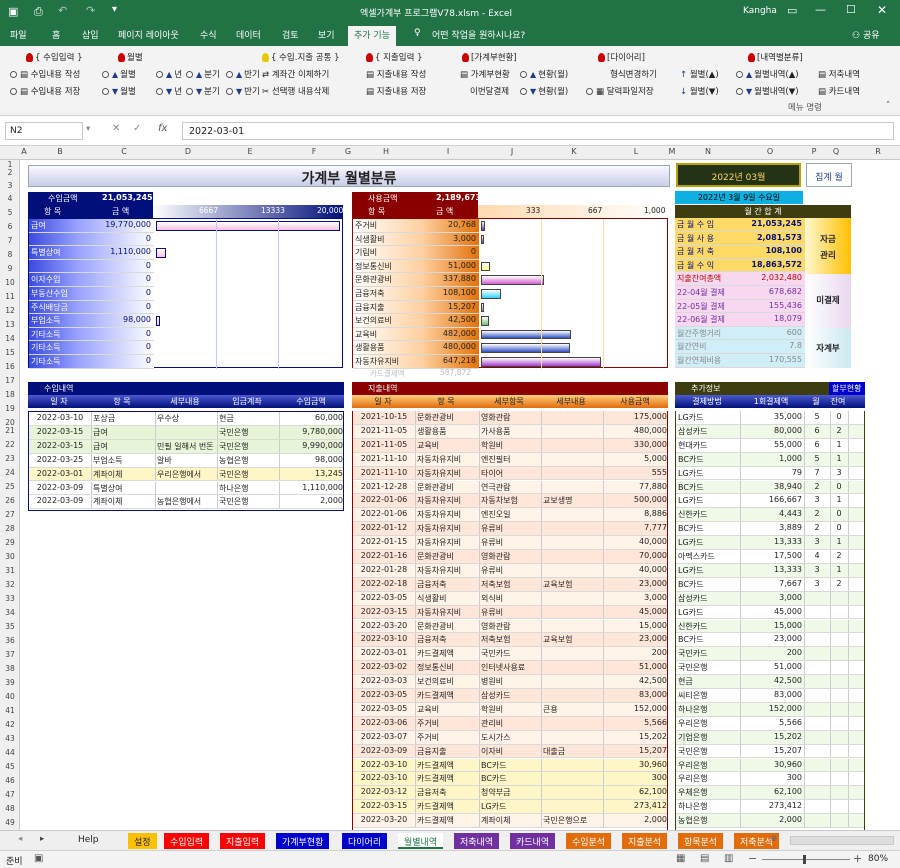 The image size is (900, 868). Describe the element at coordinates (90, 34) in the screenshot. I see `tab-insert: 삽입` at that location.